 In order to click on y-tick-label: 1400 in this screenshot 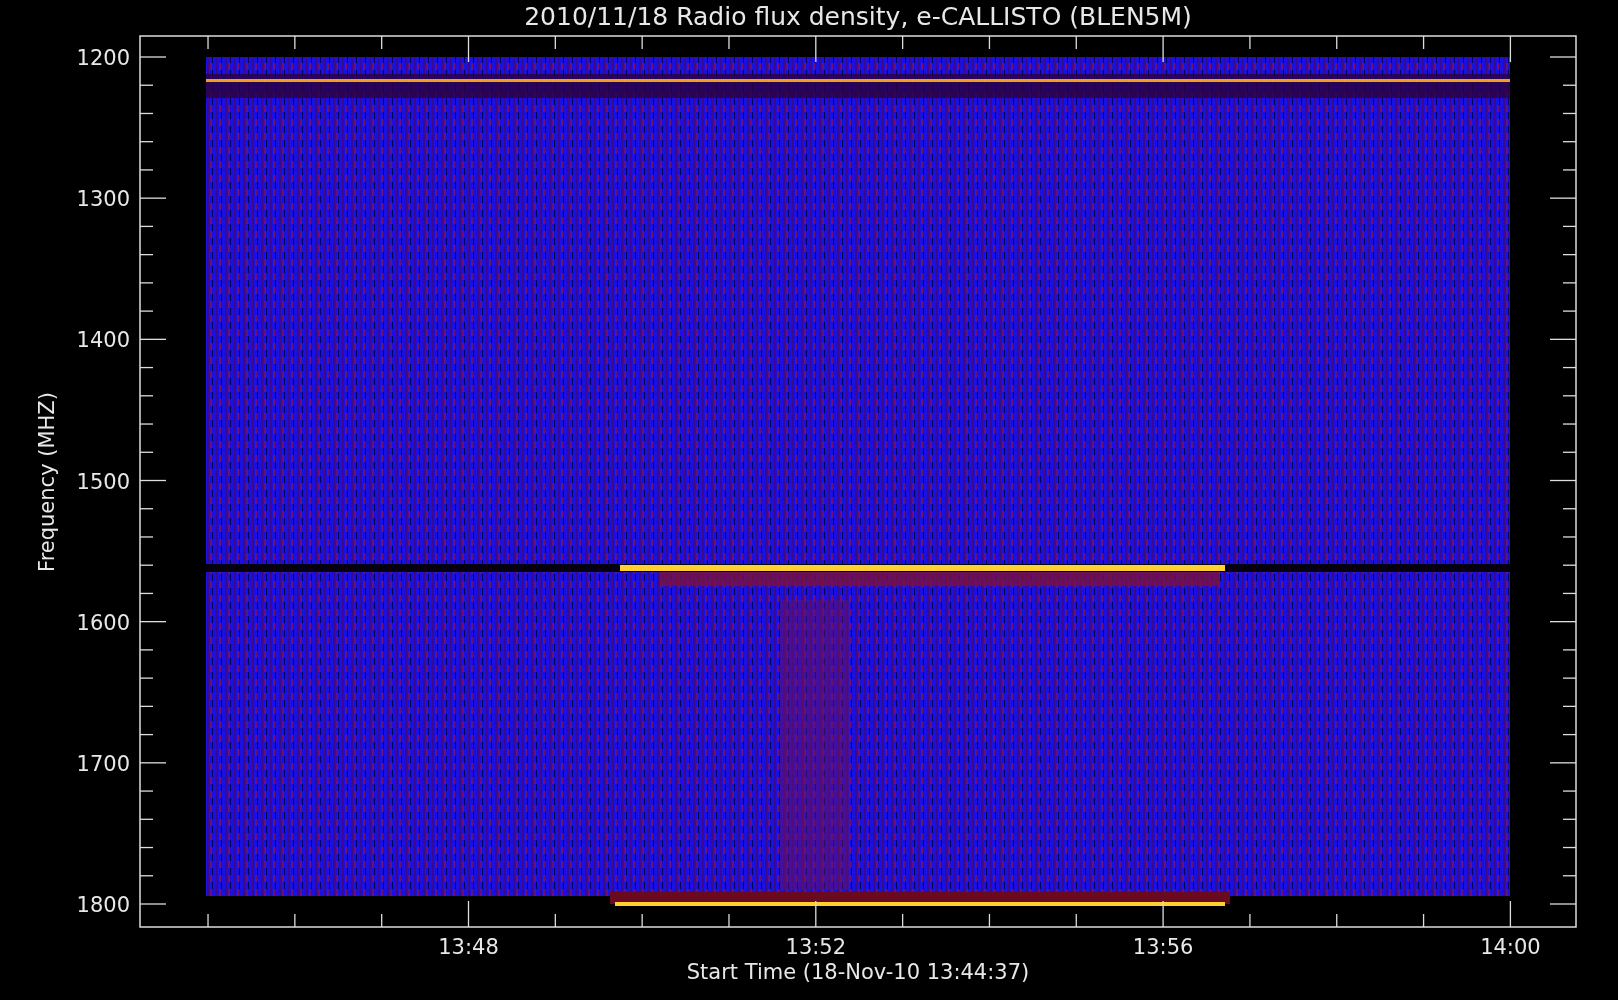, I will do `click(103, 340)`.